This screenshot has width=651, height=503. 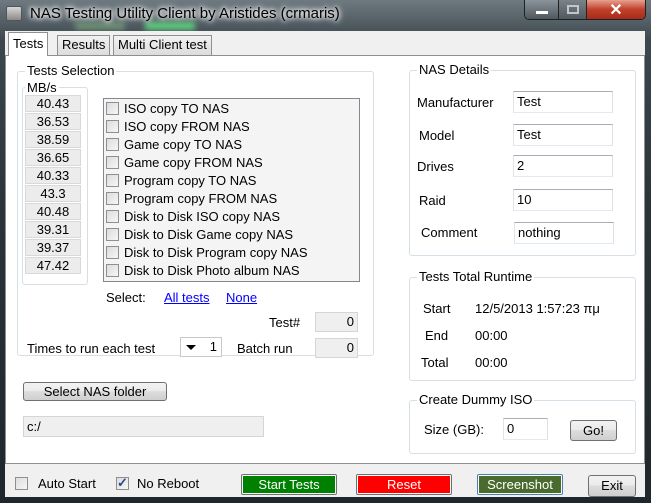 I want to click on maximize-icon, so click(x=572, y=9).